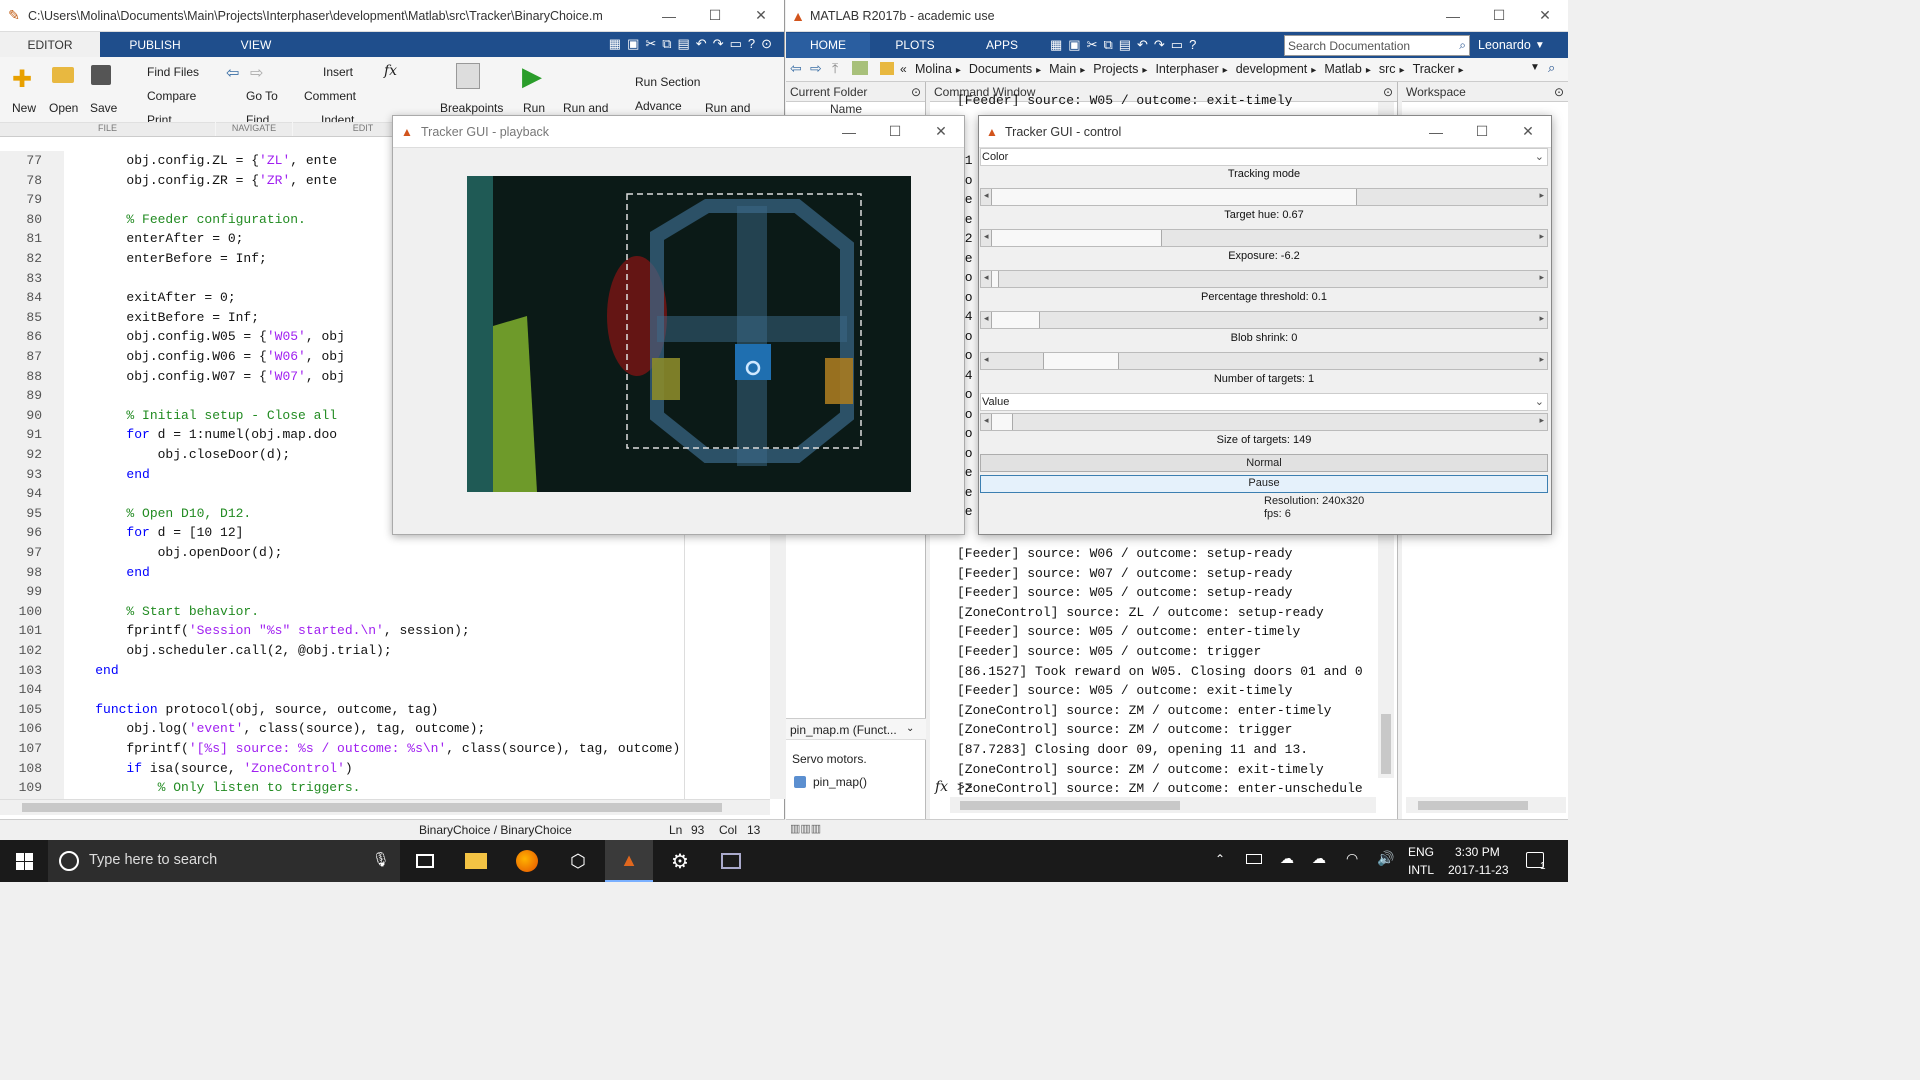  What do you see at coordinates (338, 72) in the screenshot?
I see `insert-button: Insert` at bounding box center [338, 72].